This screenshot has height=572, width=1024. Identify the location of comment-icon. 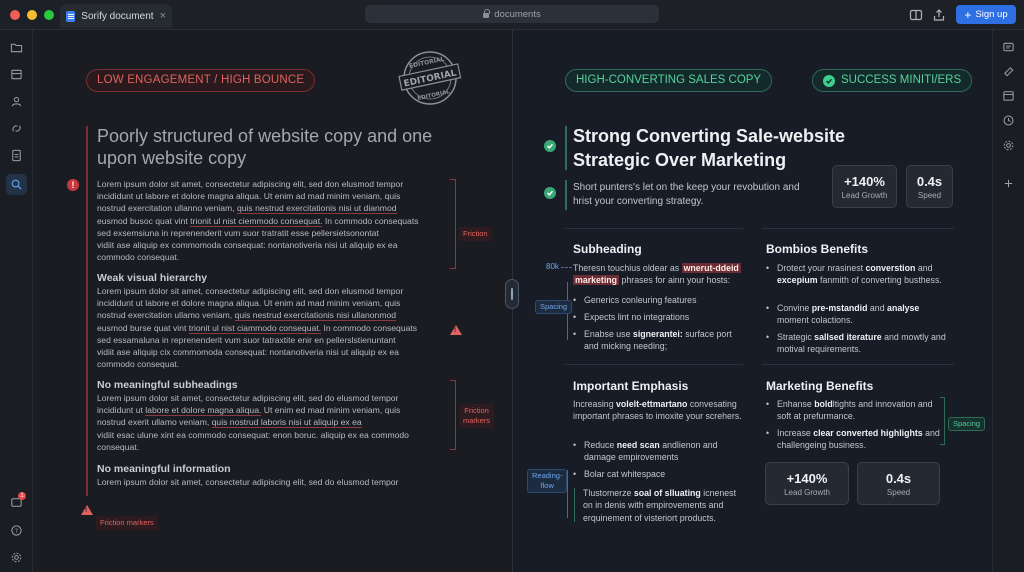
(1008, 47).